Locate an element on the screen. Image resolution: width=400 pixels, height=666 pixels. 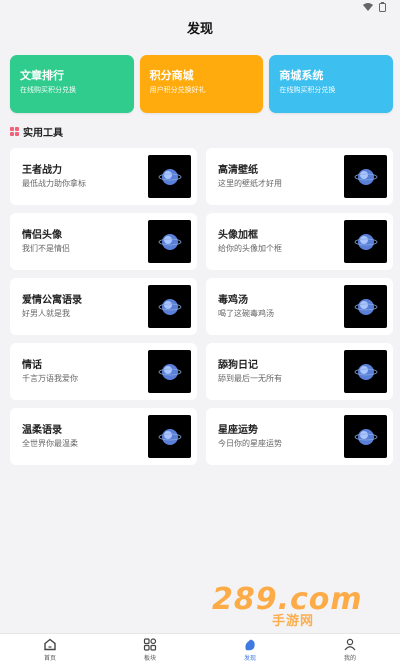
banner-title: 积分商城 is located at coordinates (171, 75).